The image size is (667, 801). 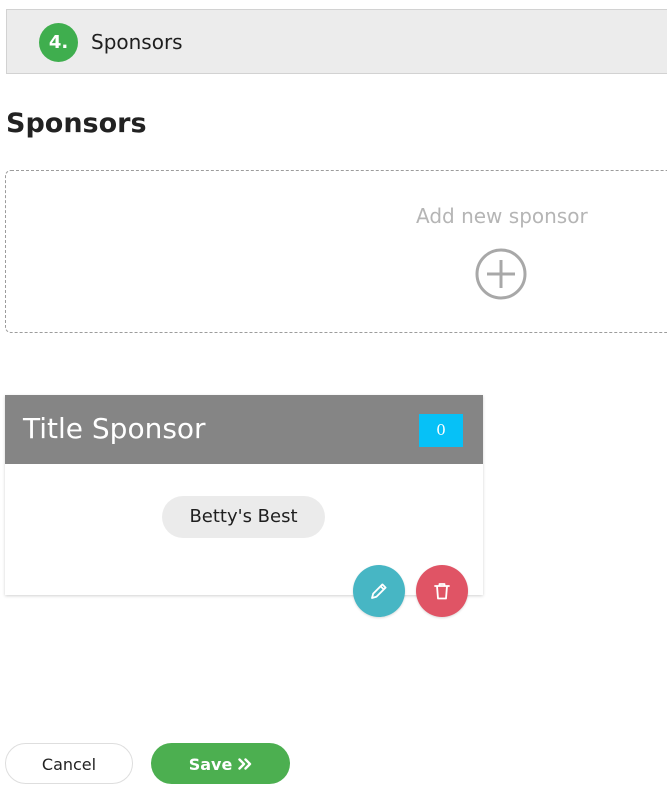 What do you see at coordinates (336, 41) in the screenshot?
I see `step-header: 4. Sponsors` at bounding box center [336, 41].